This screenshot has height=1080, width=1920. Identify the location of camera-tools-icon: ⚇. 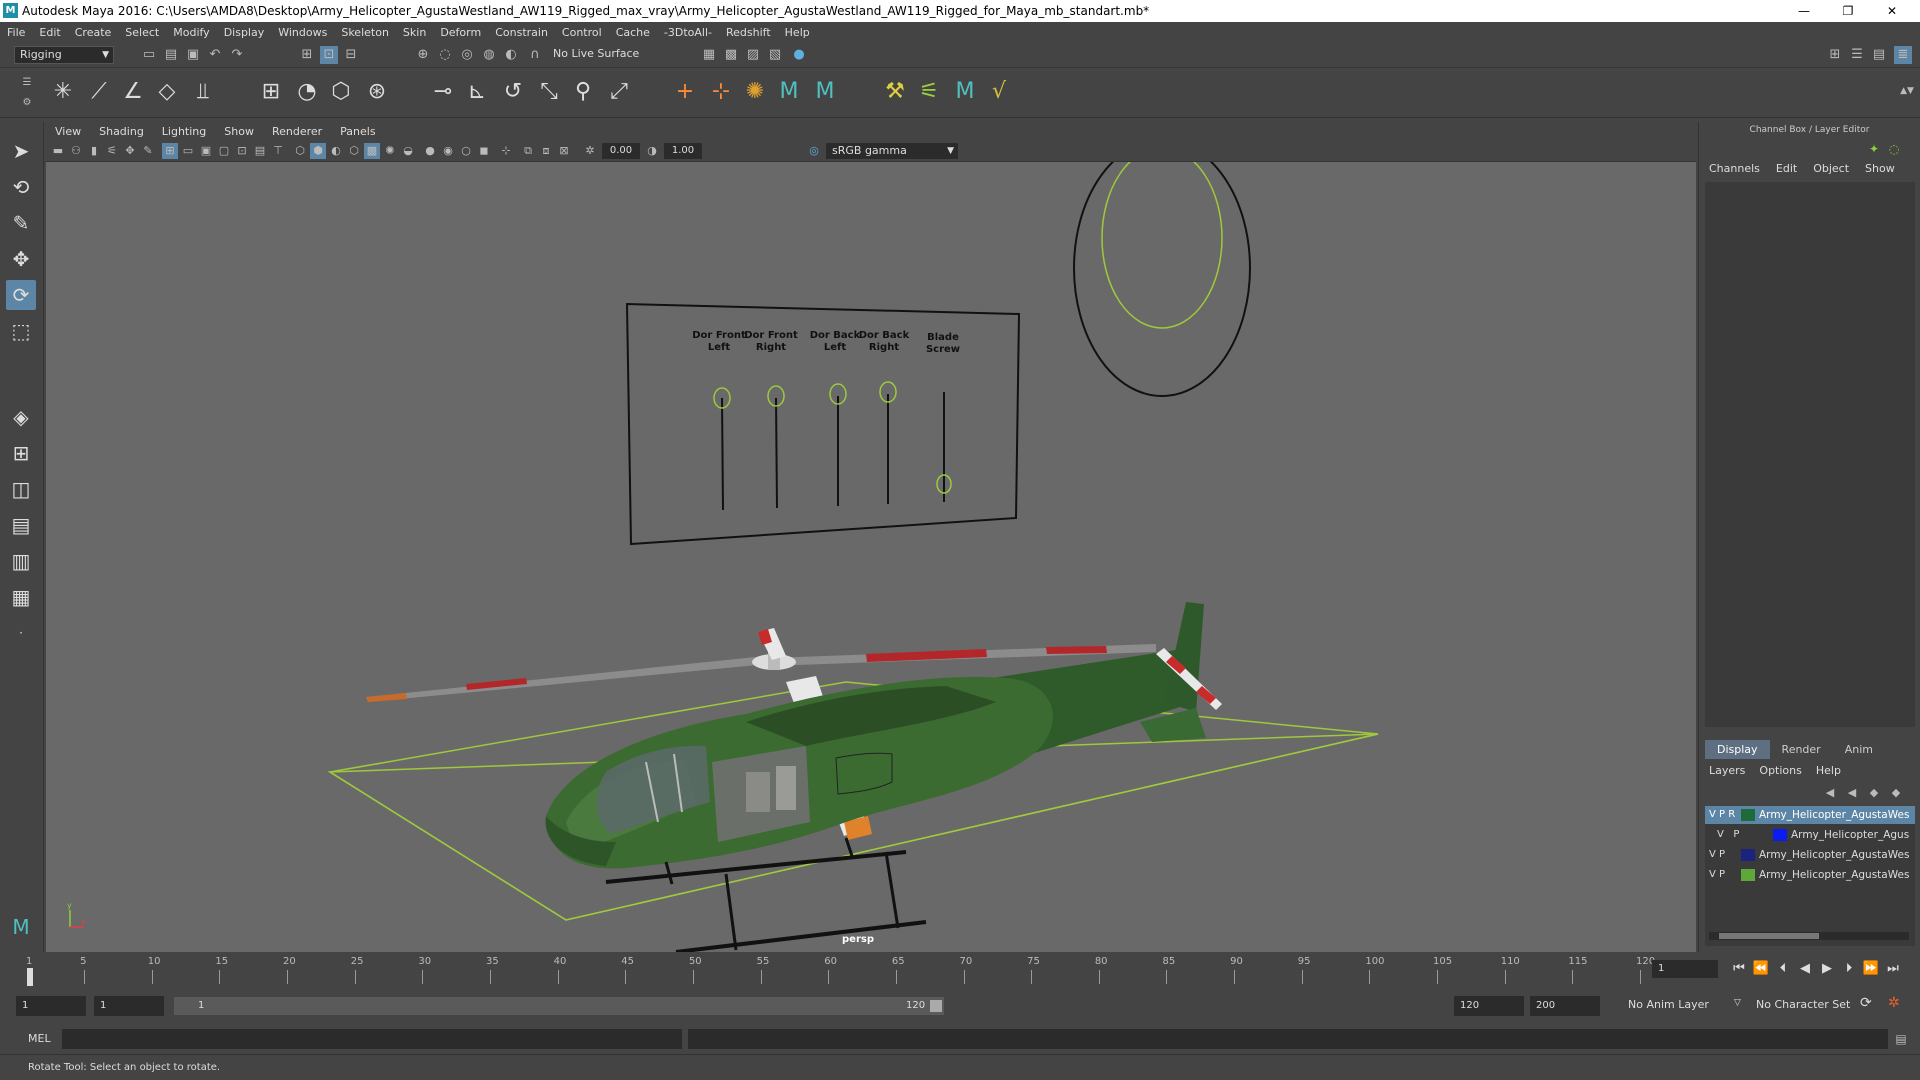
(76, 151).